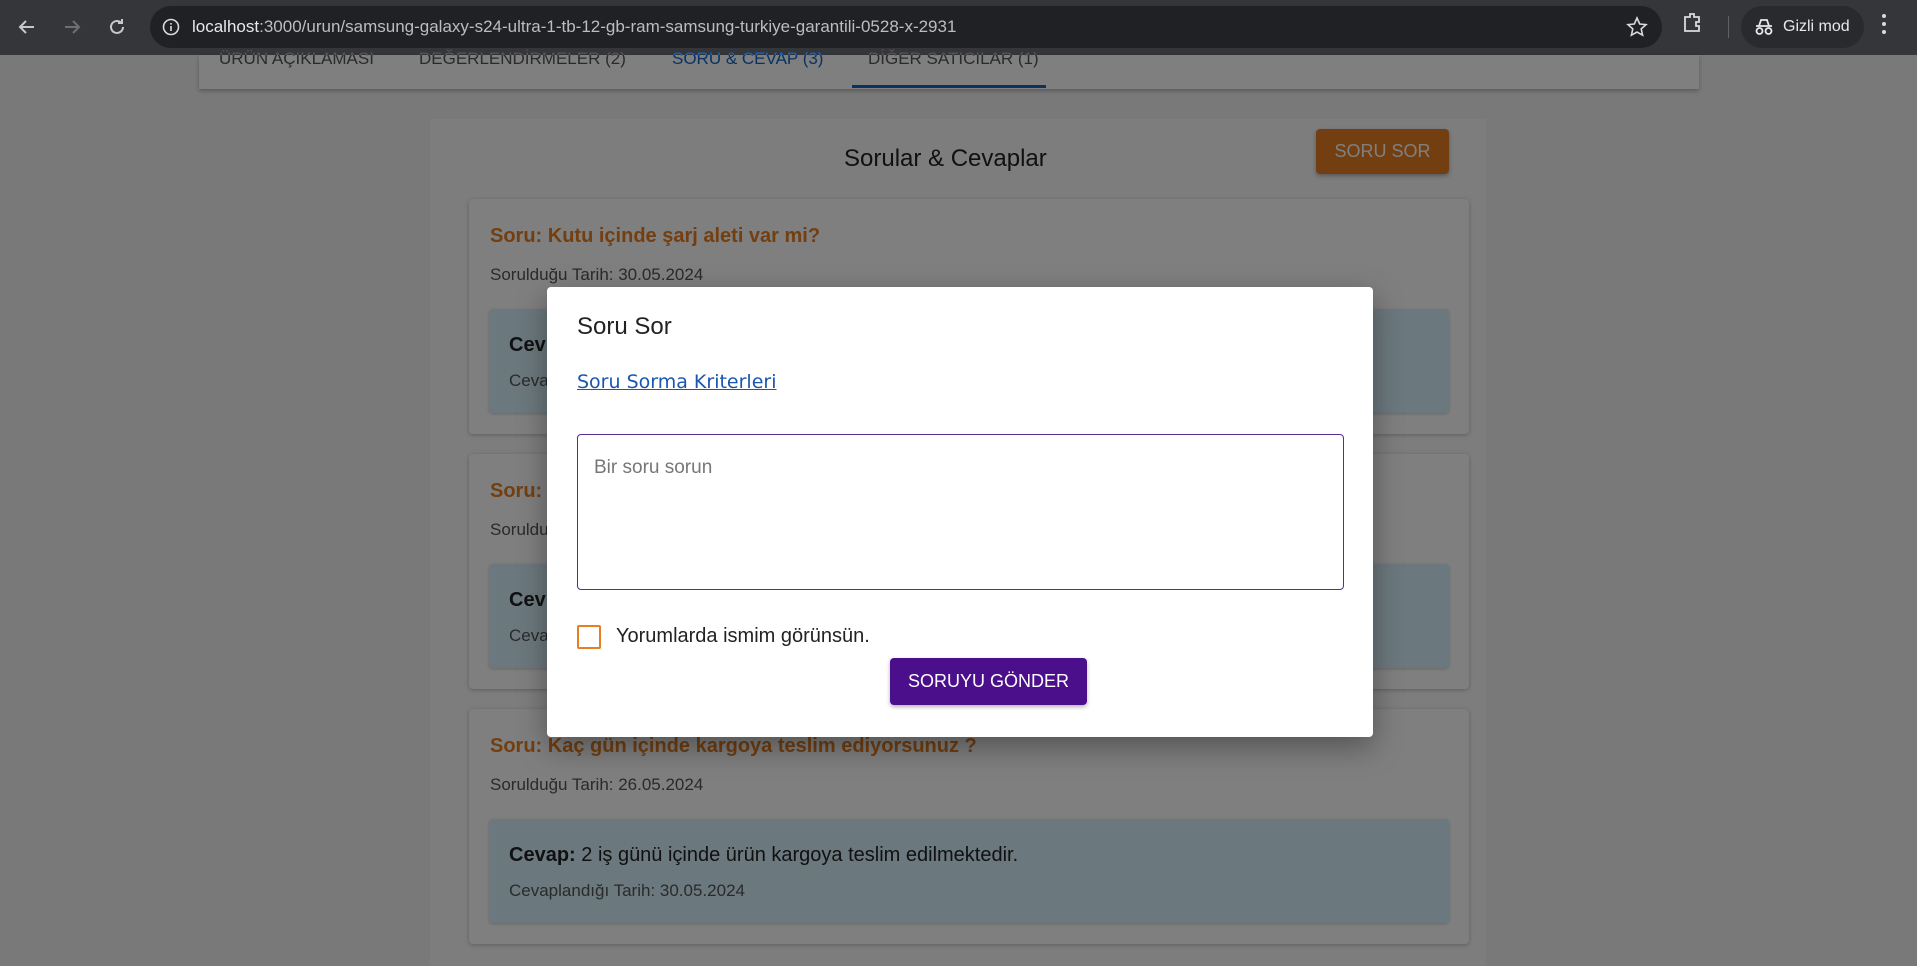 The height and width of the screenshot is (966, 1917). Describe the element at coordinates (1884, 26) in the screenshot. I see `more-vert-icon` at that location.